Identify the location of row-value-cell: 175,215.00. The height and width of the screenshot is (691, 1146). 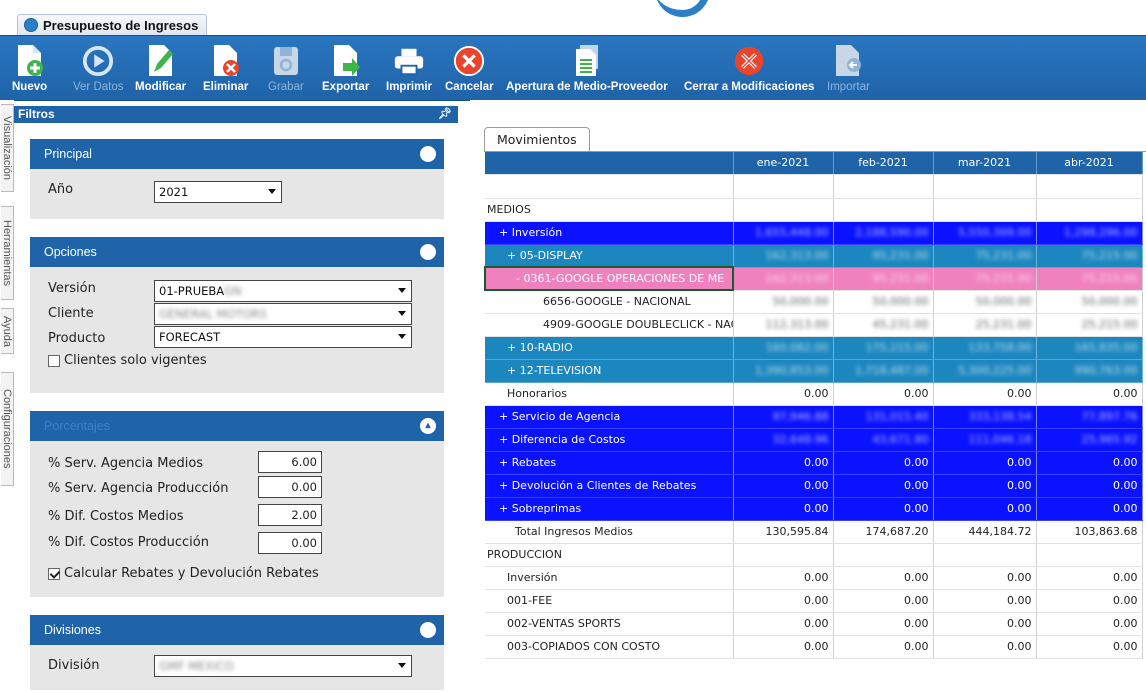
(883, 348).